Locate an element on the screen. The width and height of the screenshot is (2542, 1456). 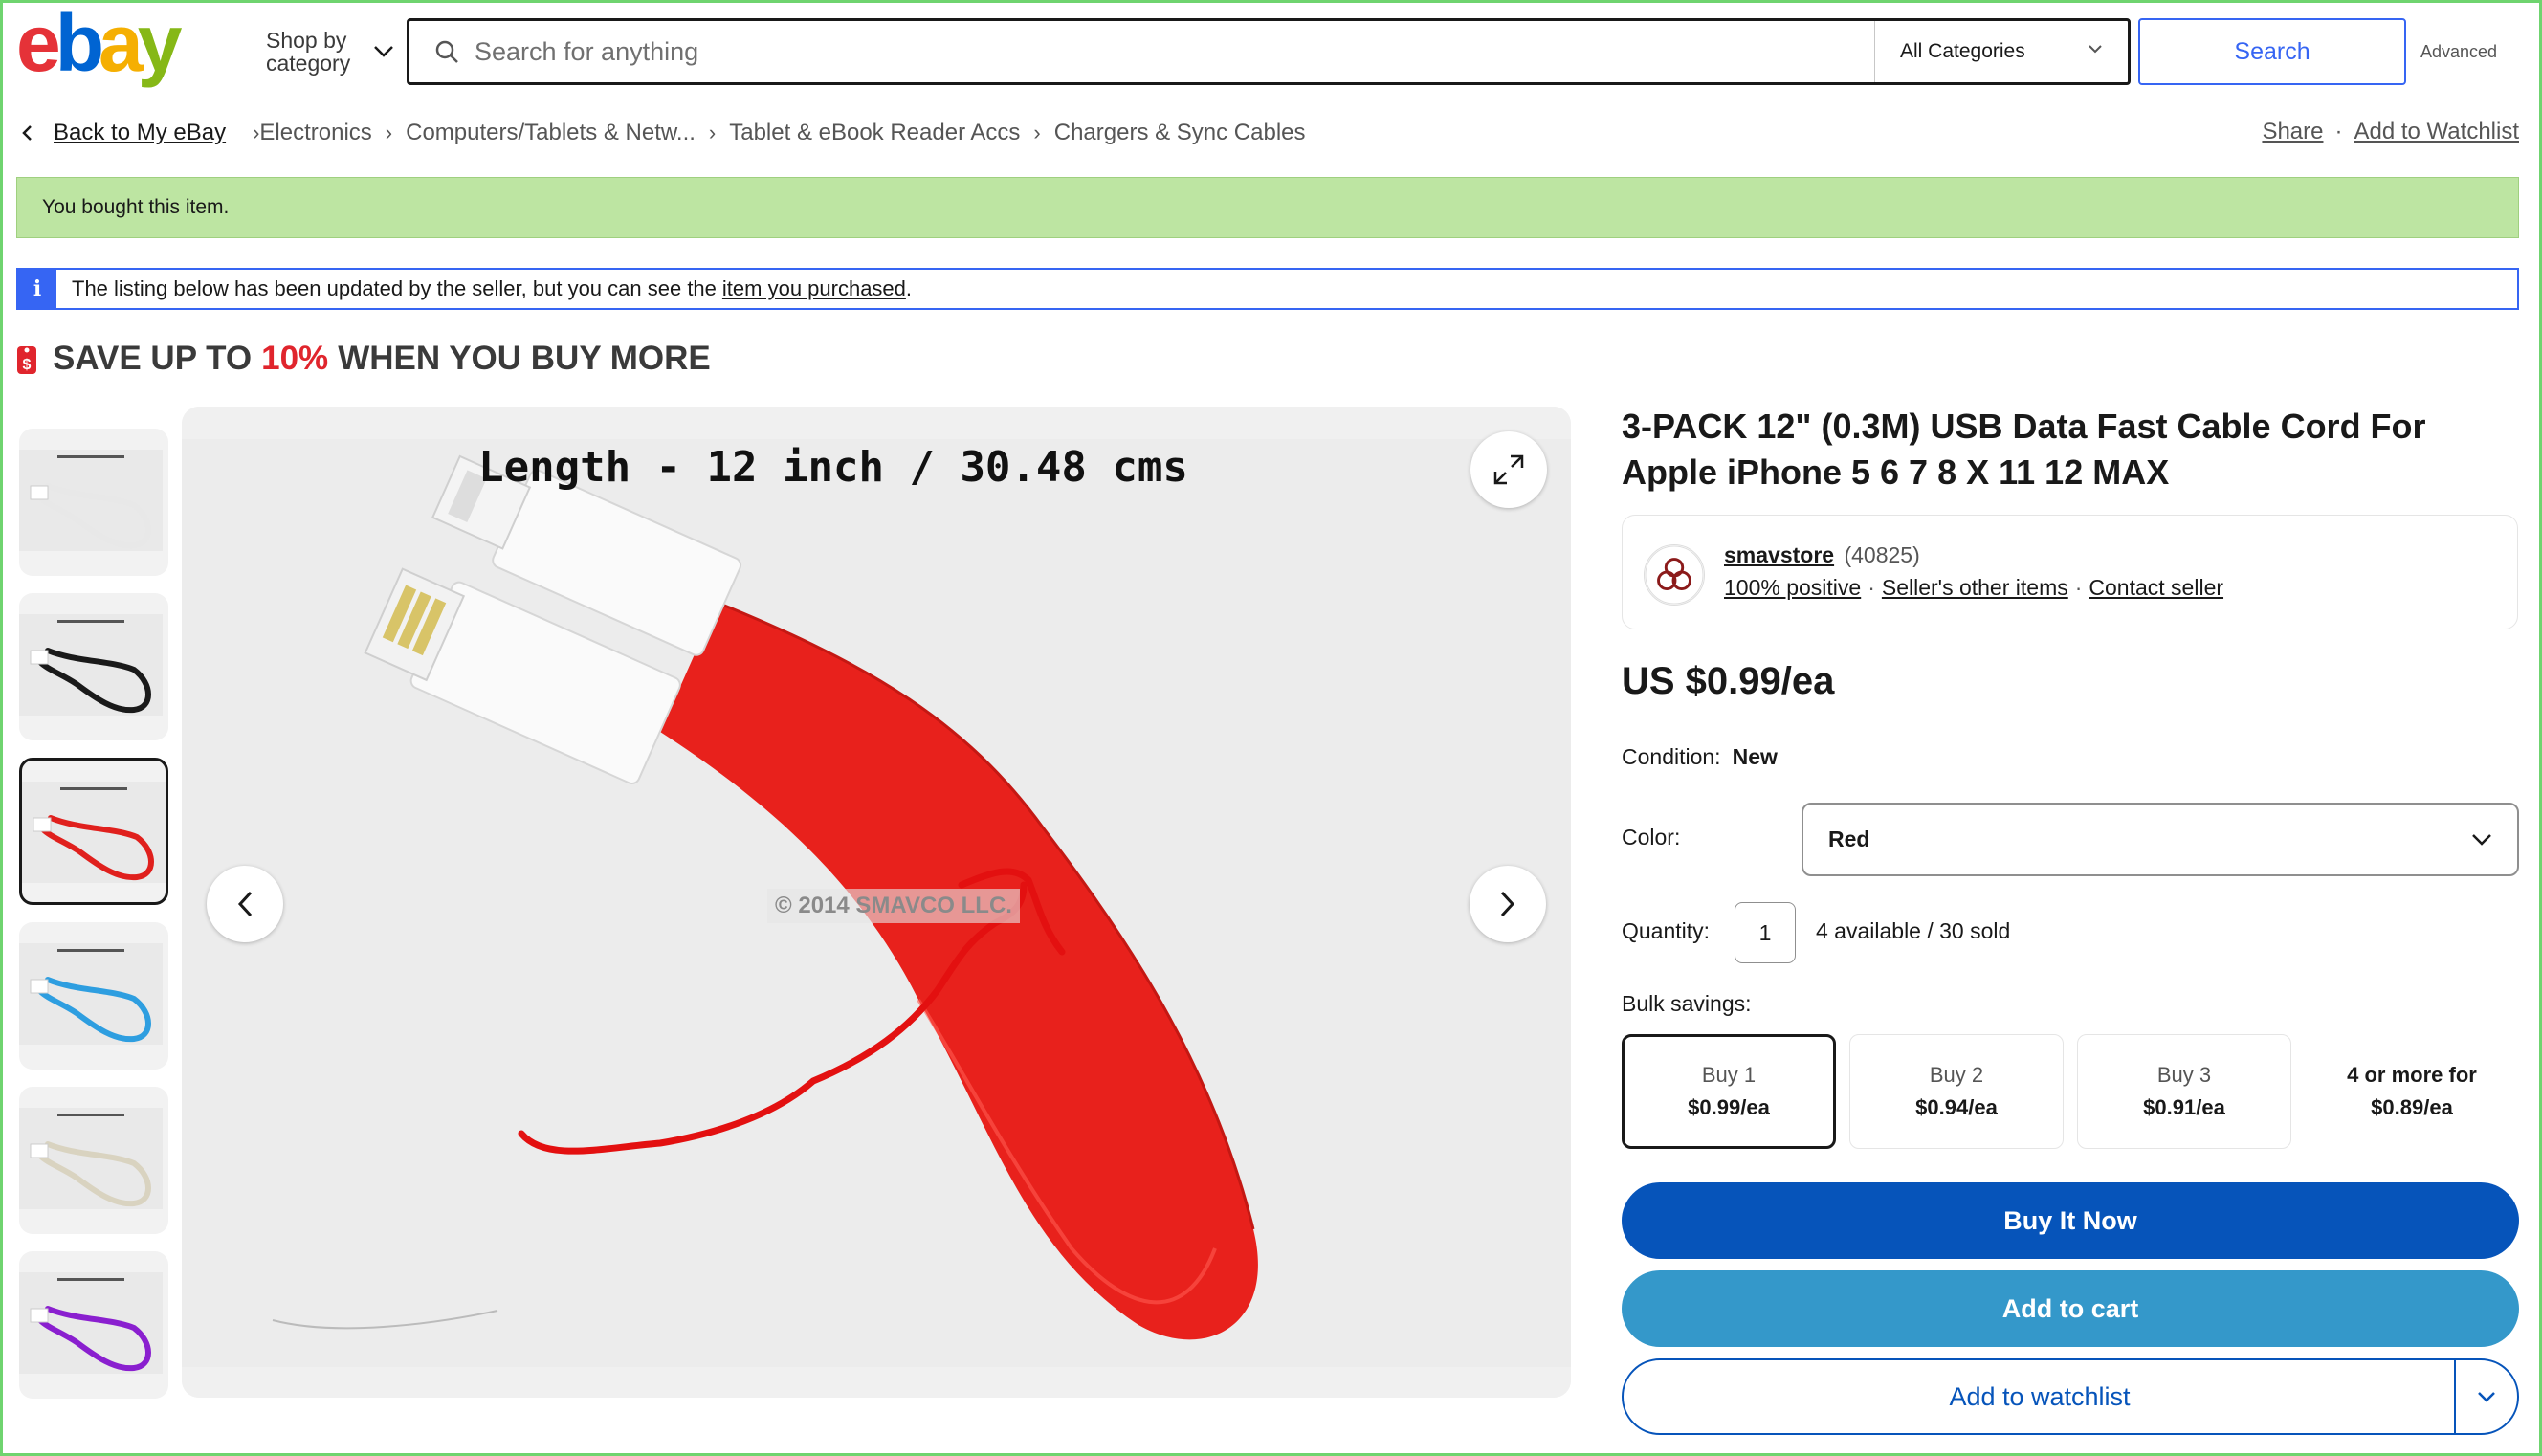
positive-feedback-link: 100% positive is located at coordinates (1792, 587).